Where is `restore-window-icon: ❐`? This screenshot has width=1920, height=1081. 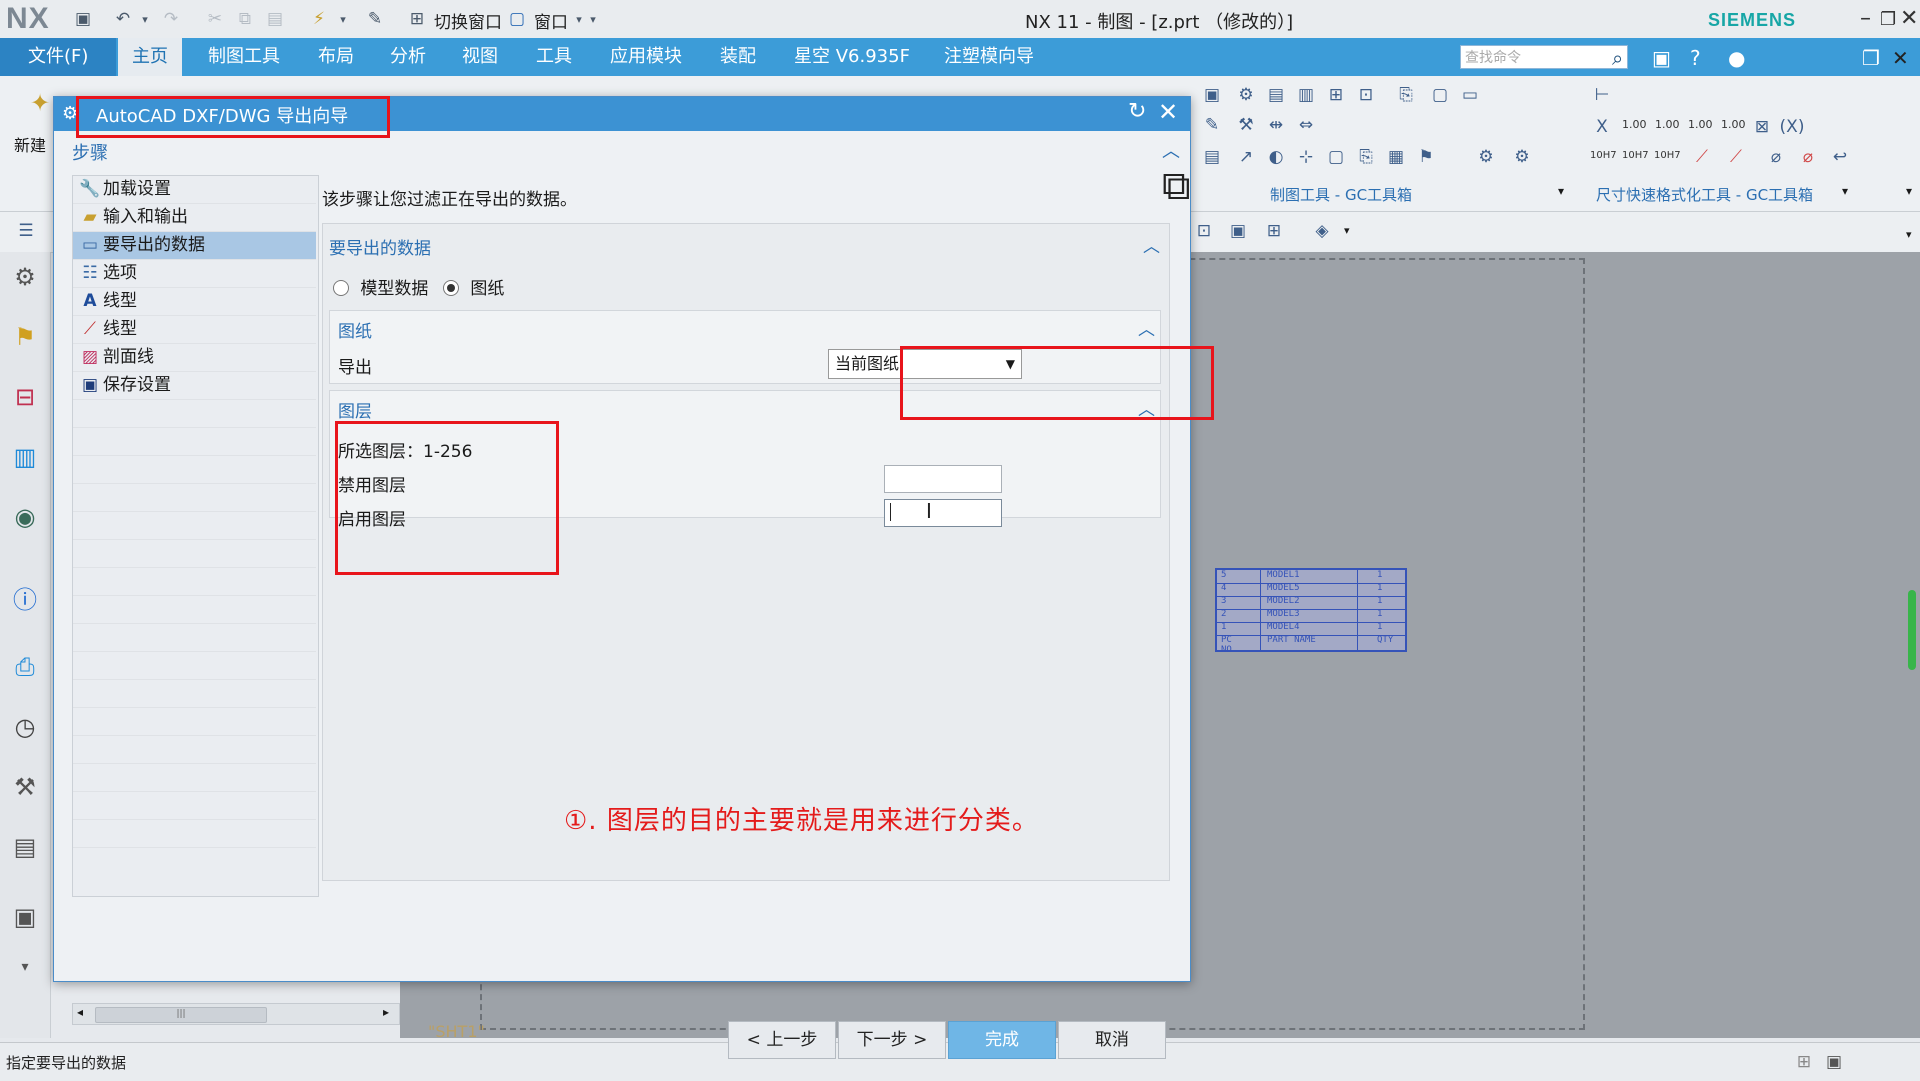
restore-window-icon: ❐ is located at coordinates (1888, 19).